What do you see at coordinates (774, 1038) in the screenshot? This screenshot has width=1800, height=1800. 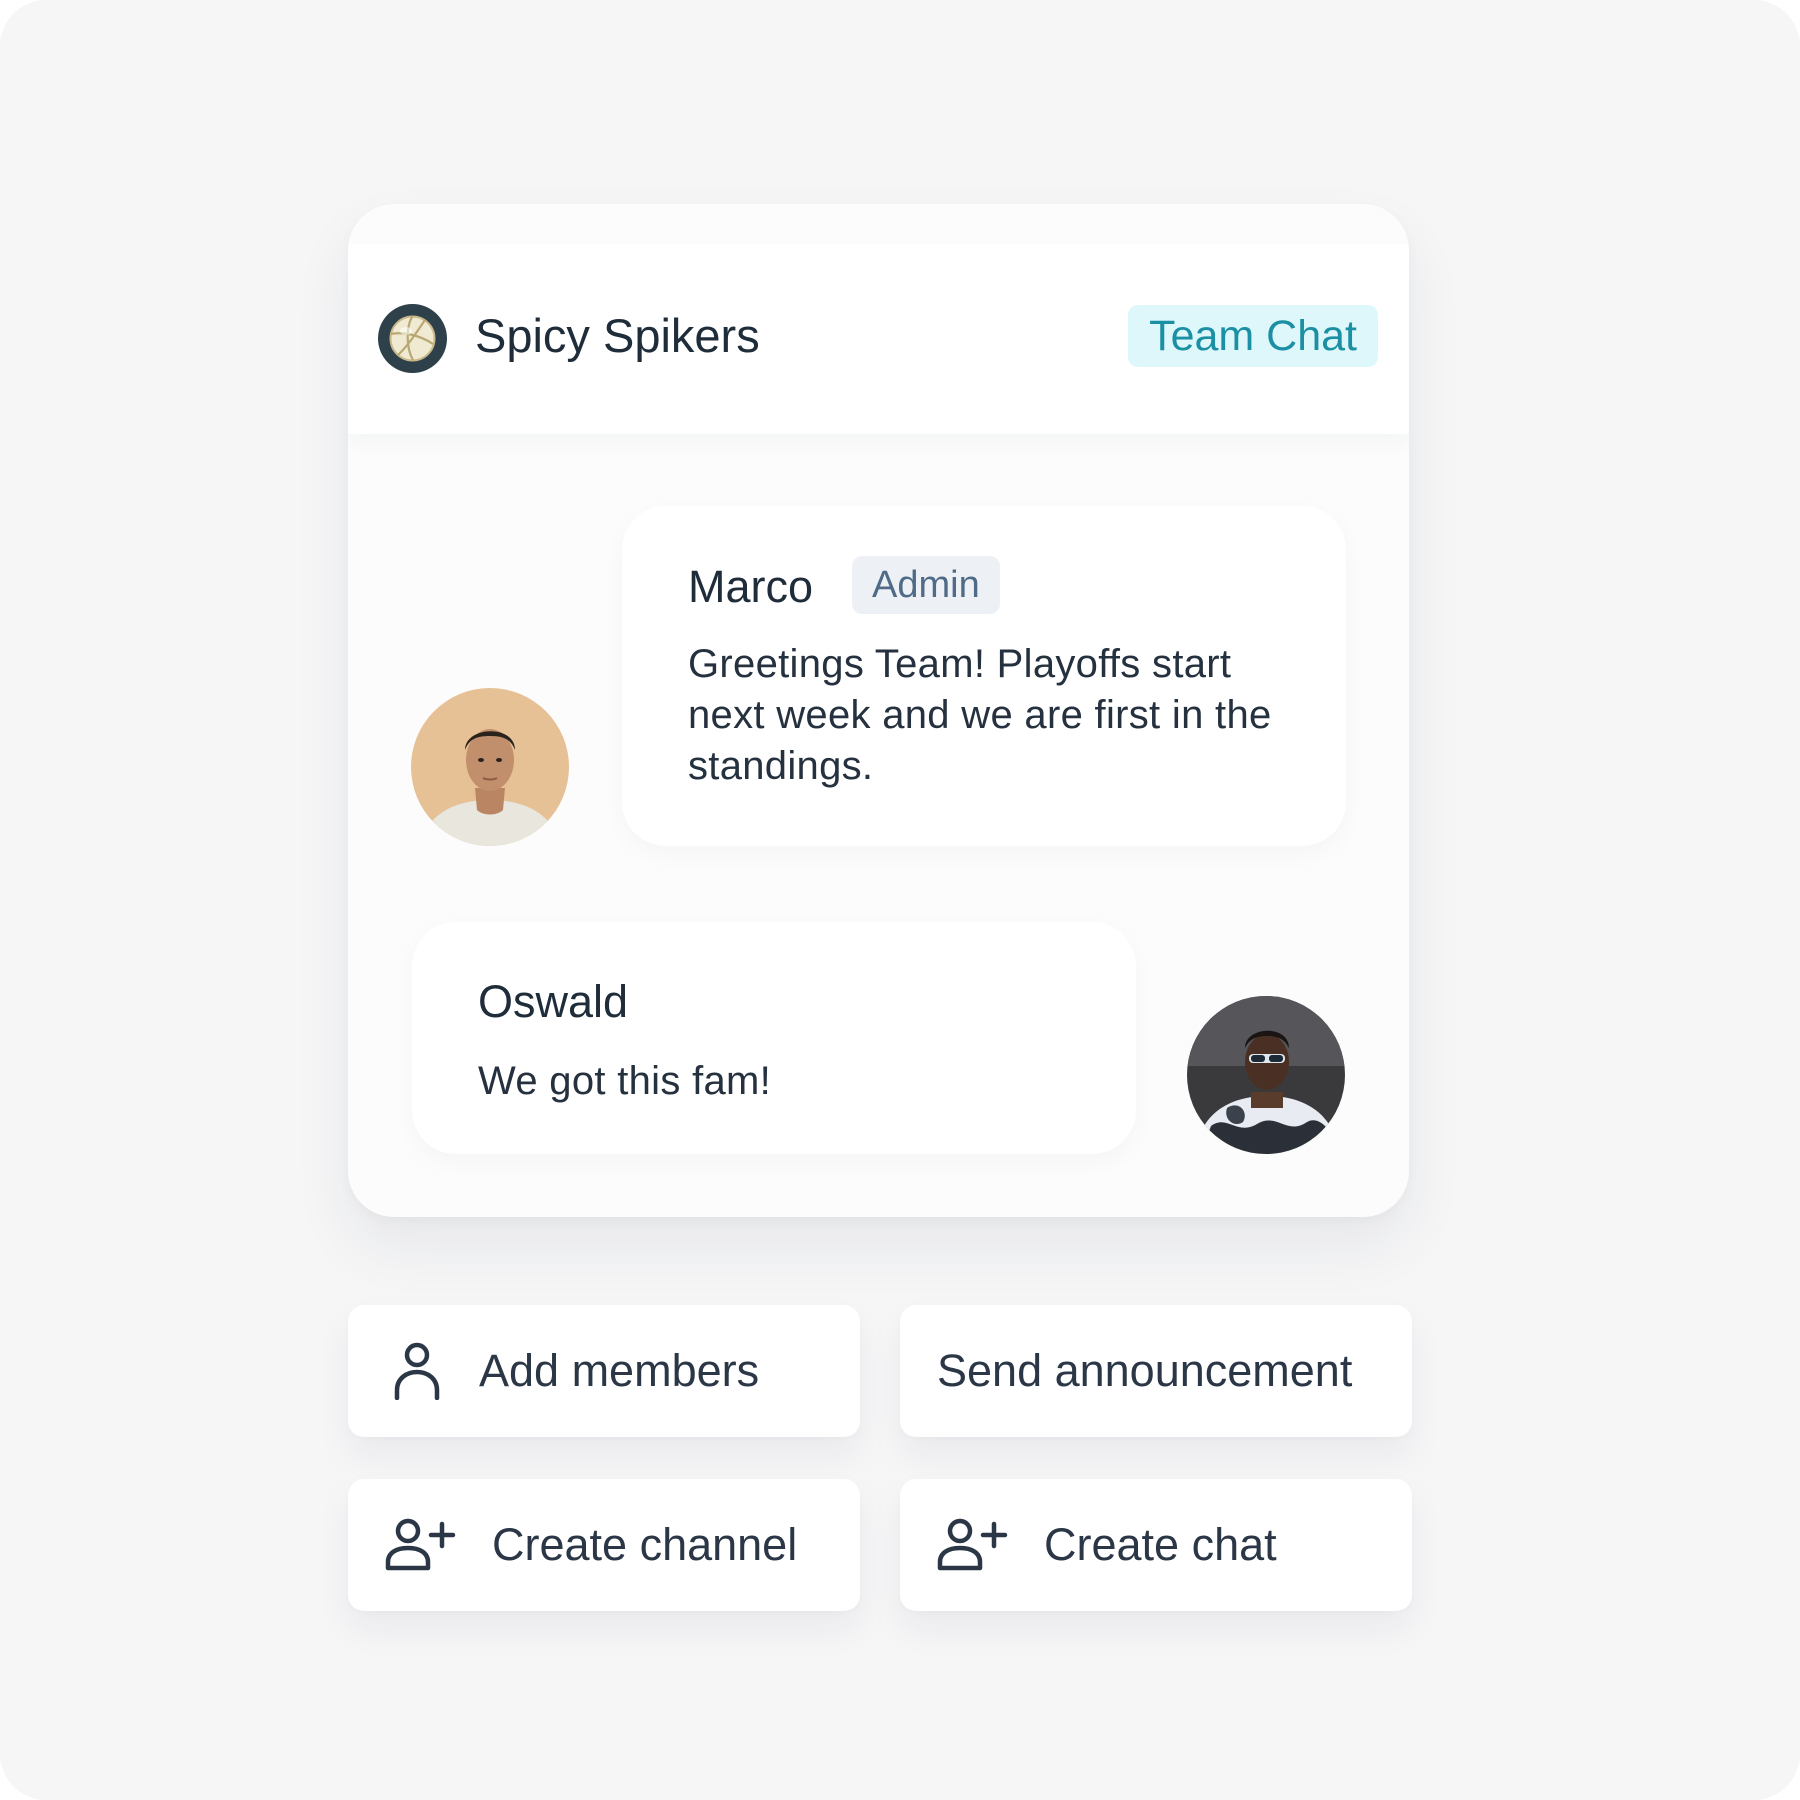 I see `message-bubble` at bounding box center [774, 1038].